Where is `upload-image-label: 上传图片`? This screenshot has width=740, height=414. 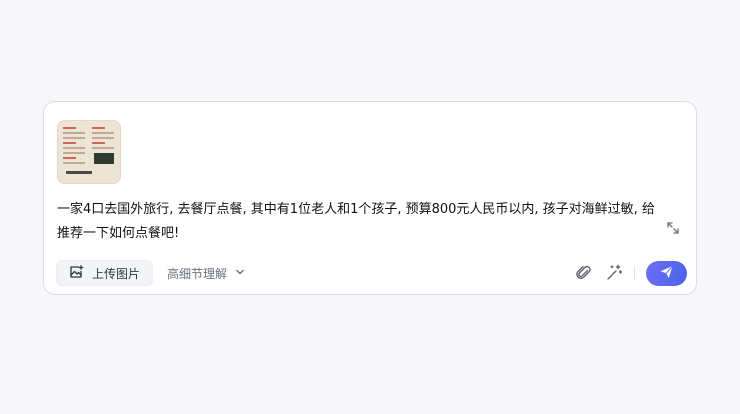 upload-image-label: 上传图片 is located at coordinates (116, 273).